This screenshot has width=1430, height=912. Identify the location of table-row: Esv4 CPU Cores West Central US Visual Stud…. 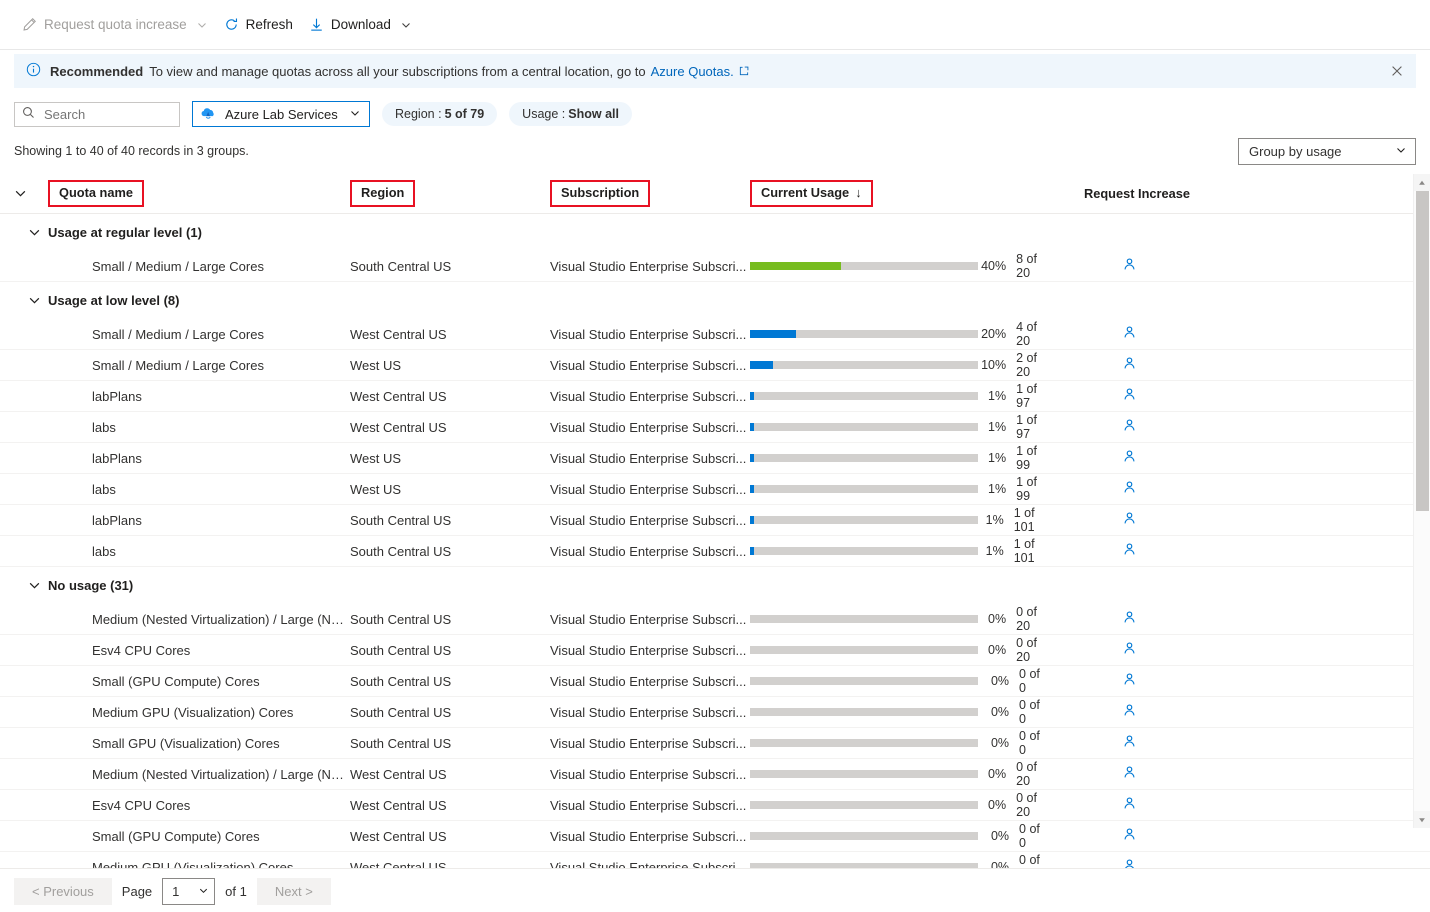
(715, 805).